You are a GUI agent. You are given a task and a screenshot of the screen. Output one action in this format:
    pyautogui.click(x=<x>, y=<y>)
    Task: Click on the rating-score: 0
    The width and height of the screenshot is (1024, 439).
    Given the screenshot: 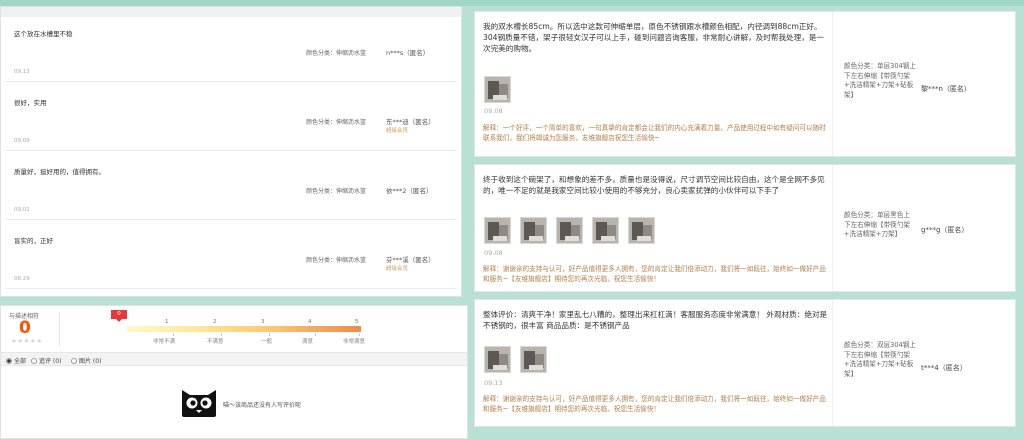 What is the action you would take?
    pyautogui.click(x=25, y=328)
    